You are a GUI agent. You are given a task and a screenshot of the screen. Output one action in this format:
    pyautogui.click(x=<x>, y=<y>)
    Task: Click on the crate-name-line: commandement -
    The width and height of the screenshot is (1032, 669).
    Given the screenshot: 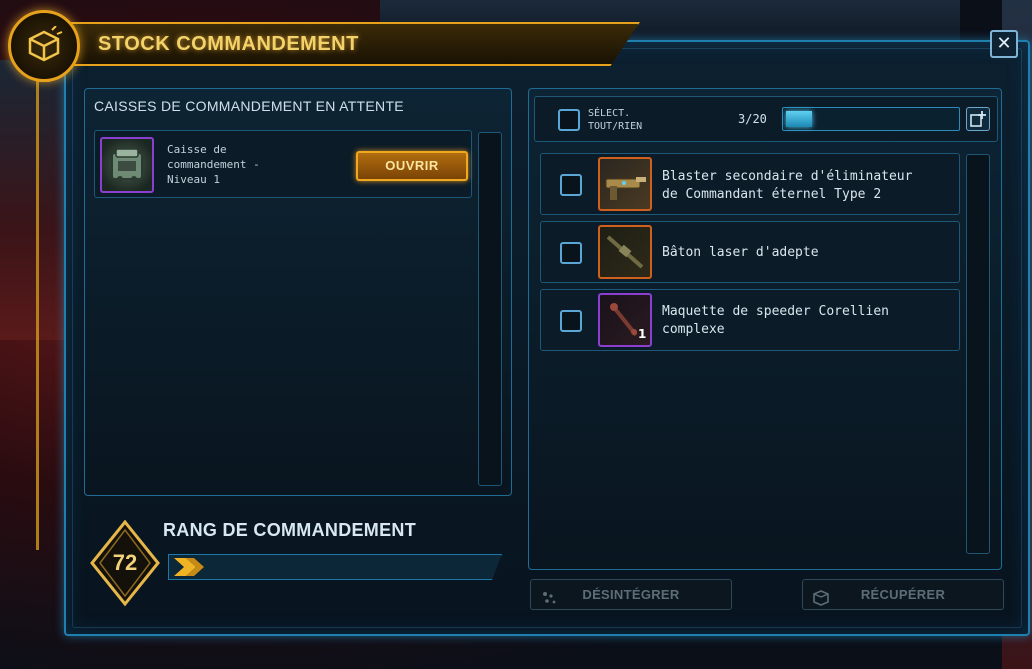 What is the action you would take?
    pyautogui.click(x=213, y=164)
    